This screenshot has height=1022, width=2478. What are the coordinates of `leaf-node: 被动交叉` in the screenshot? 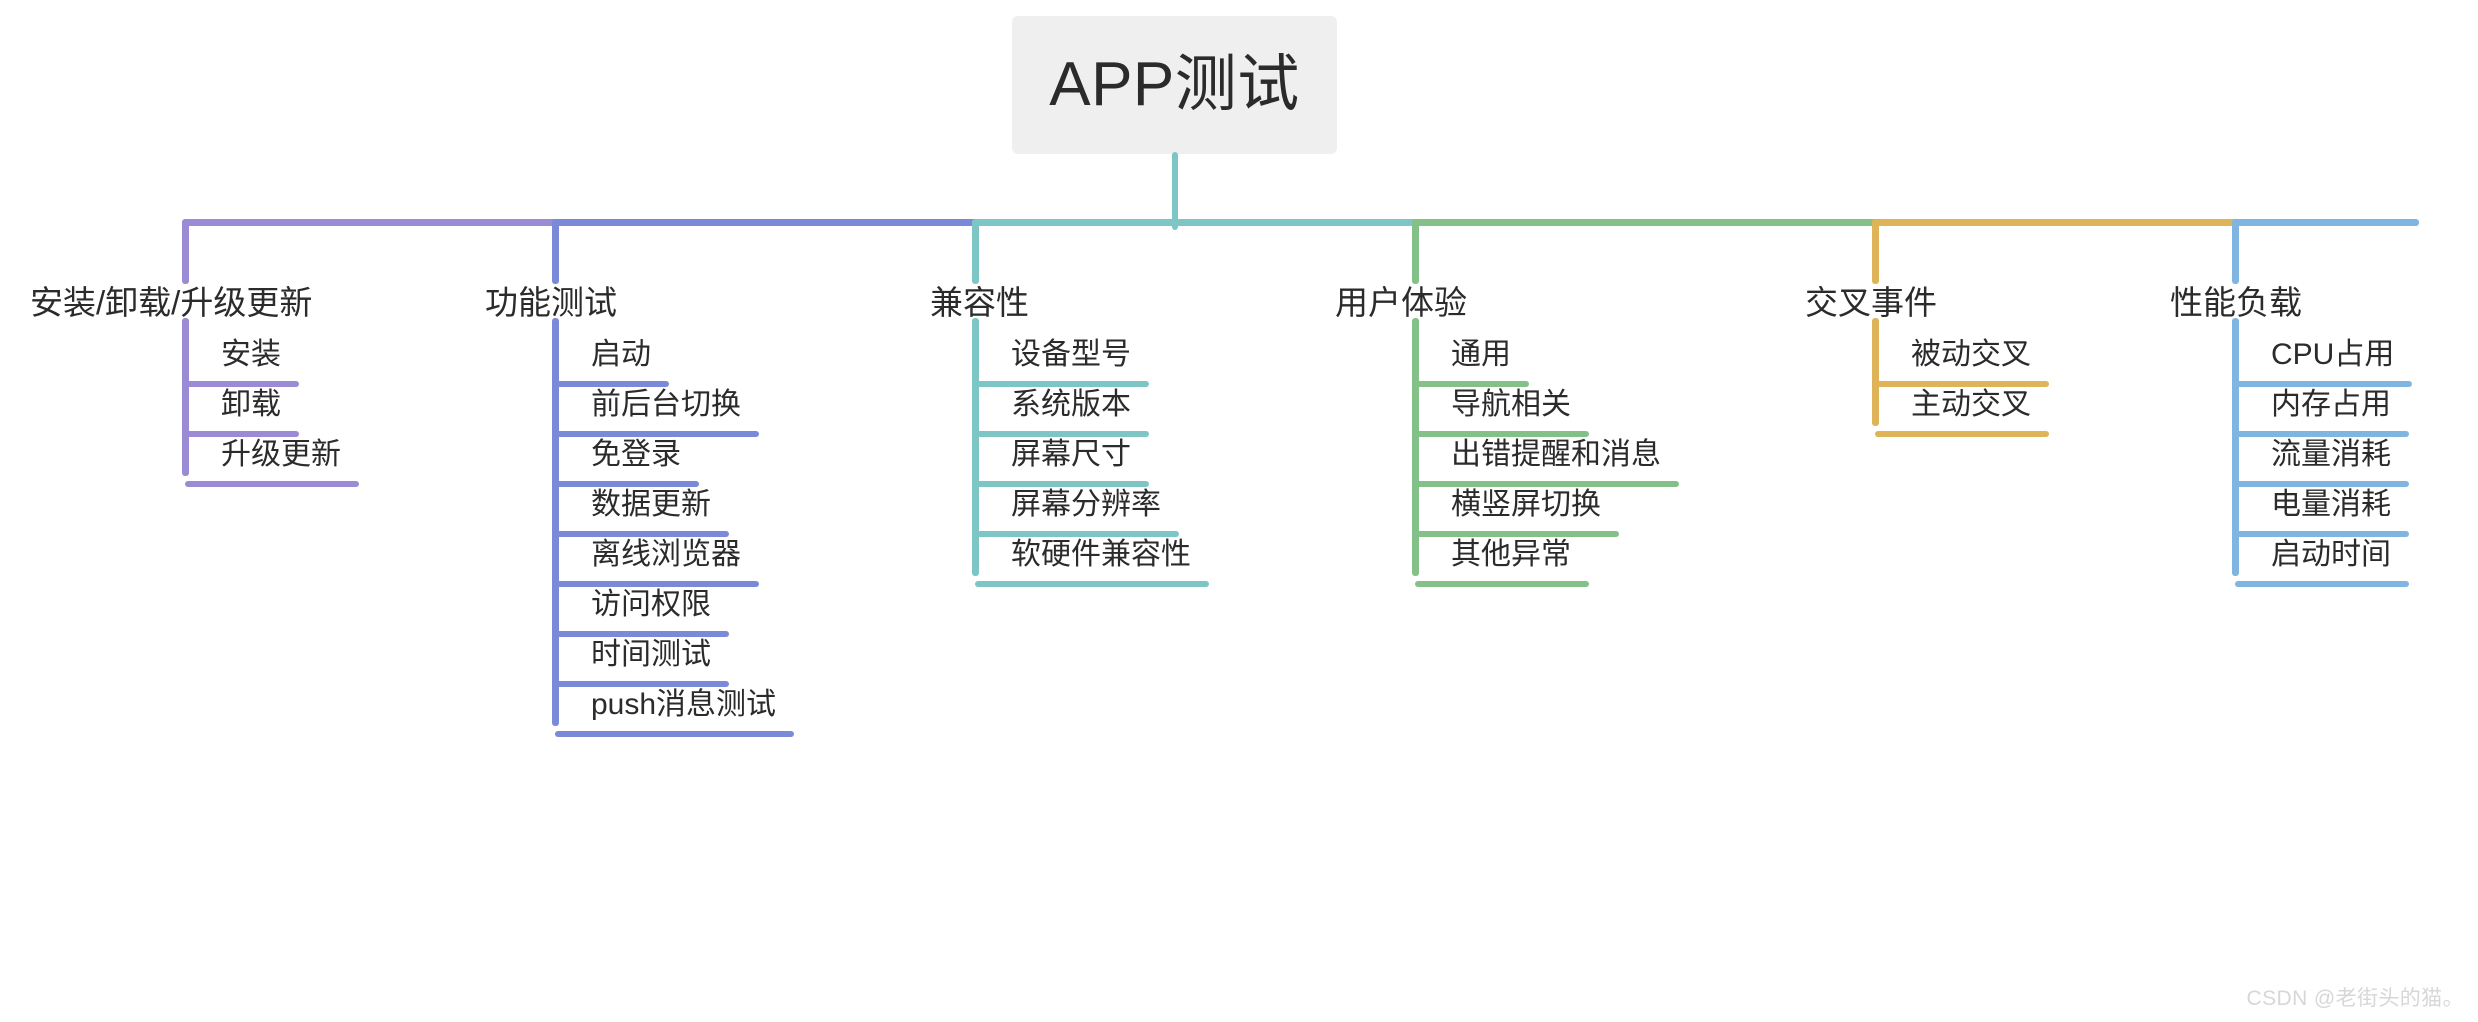 It's located at (1962, 362).